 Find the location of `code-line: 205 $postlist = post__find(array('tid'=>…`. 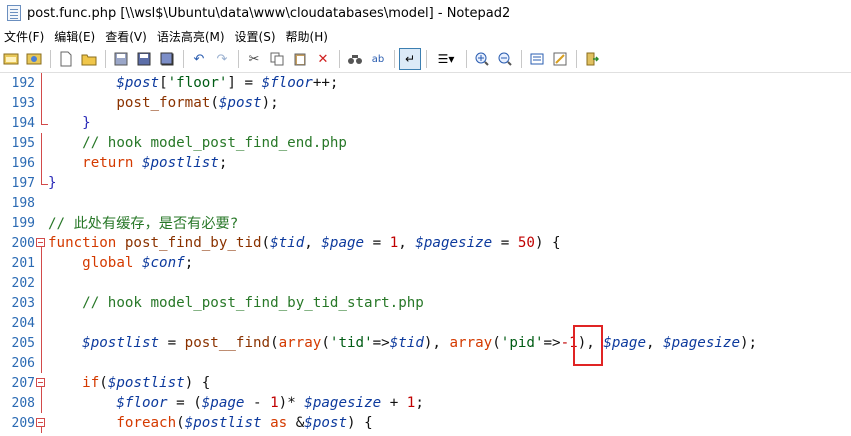

code-line: 205 $postlist = post__find(array('tid'=>… is located at coordinates (425, 343).